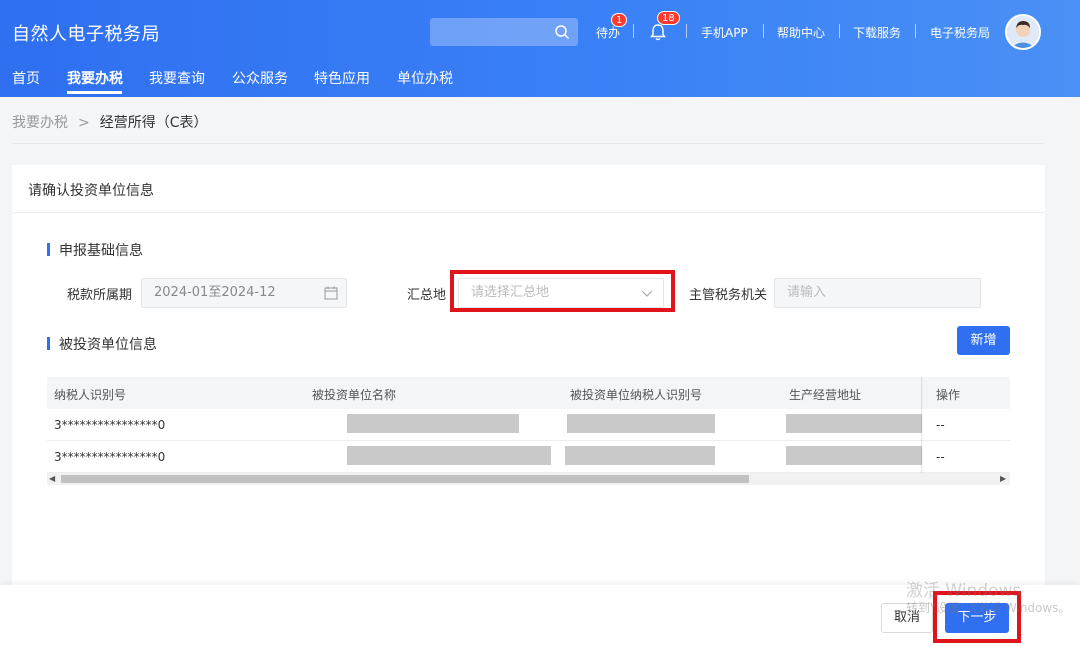  What do you see at coordinates (1004, 479) in the screenshot?
I see `scroll-right-icon: ▶` at bounding box center [1004, 479].